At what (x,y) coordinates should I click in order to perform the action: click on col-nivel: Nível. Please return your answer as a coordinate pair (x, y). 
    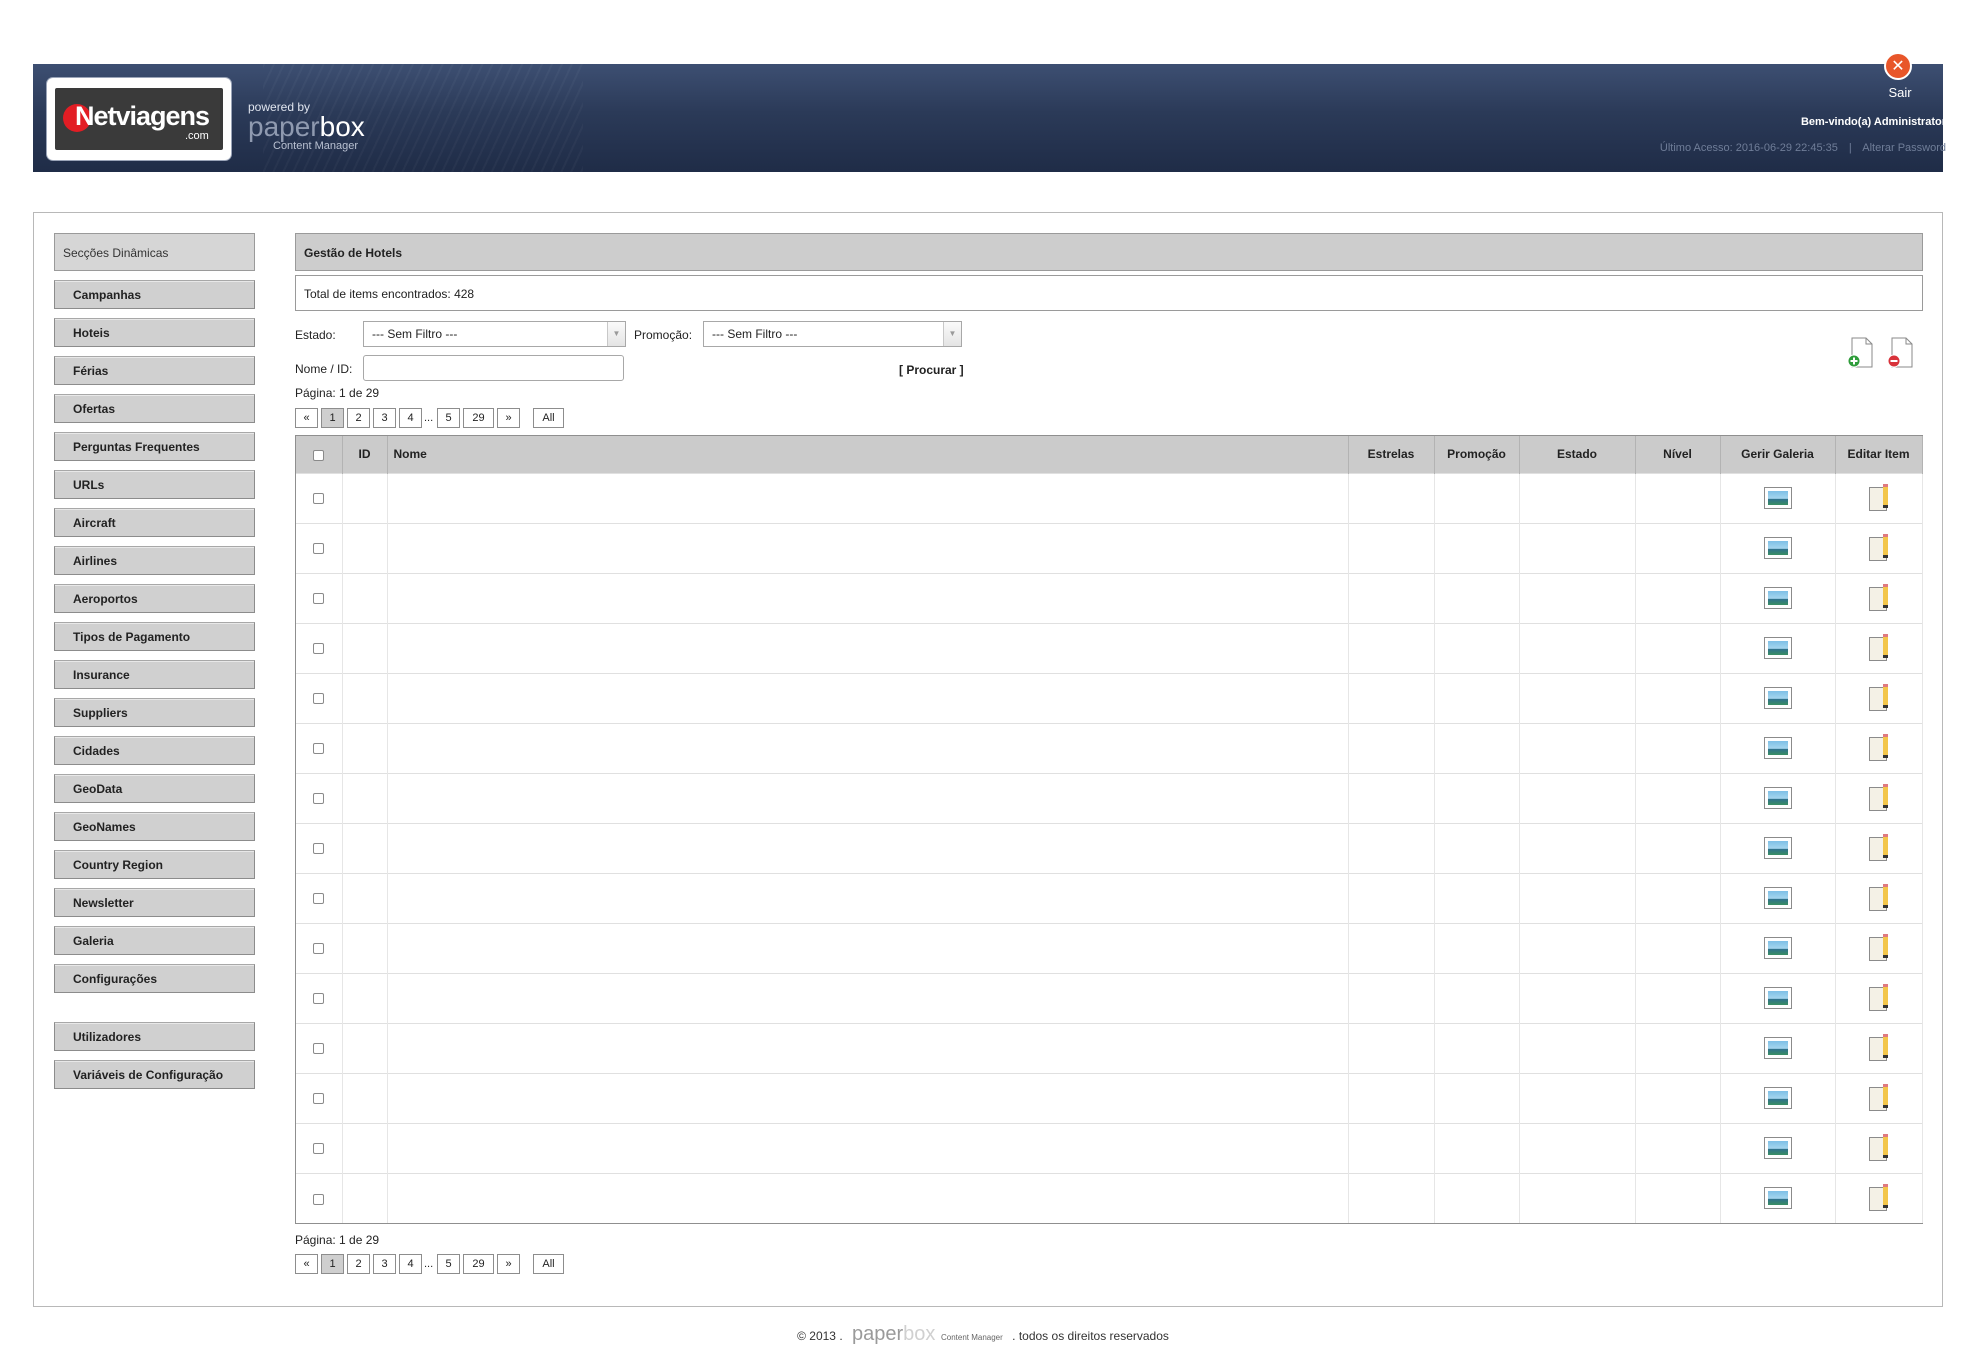
    Looking at the image, I should click on (1678, 454).